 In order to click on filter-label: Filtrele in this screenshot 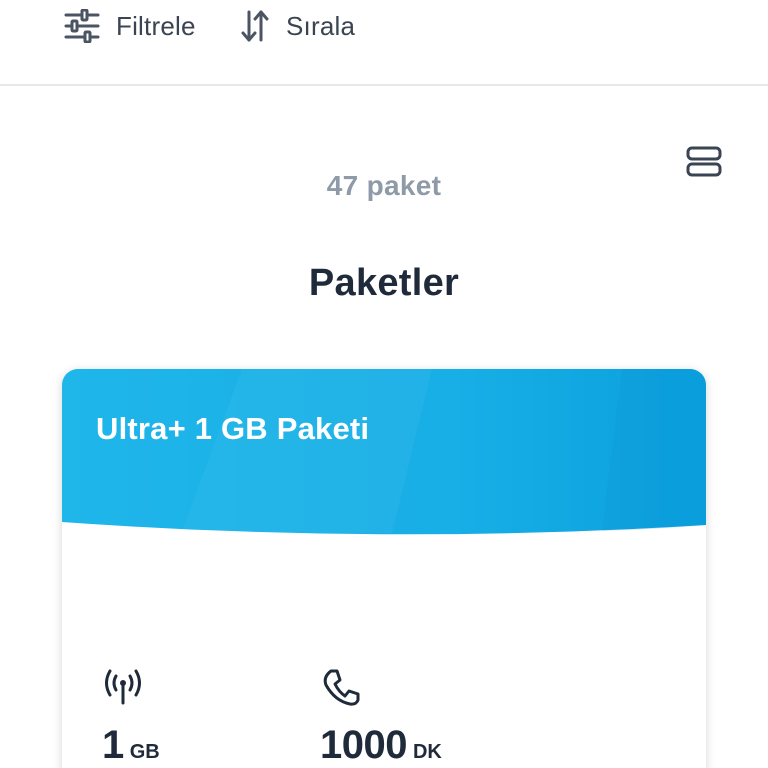, I will do `click(156, 25)`.